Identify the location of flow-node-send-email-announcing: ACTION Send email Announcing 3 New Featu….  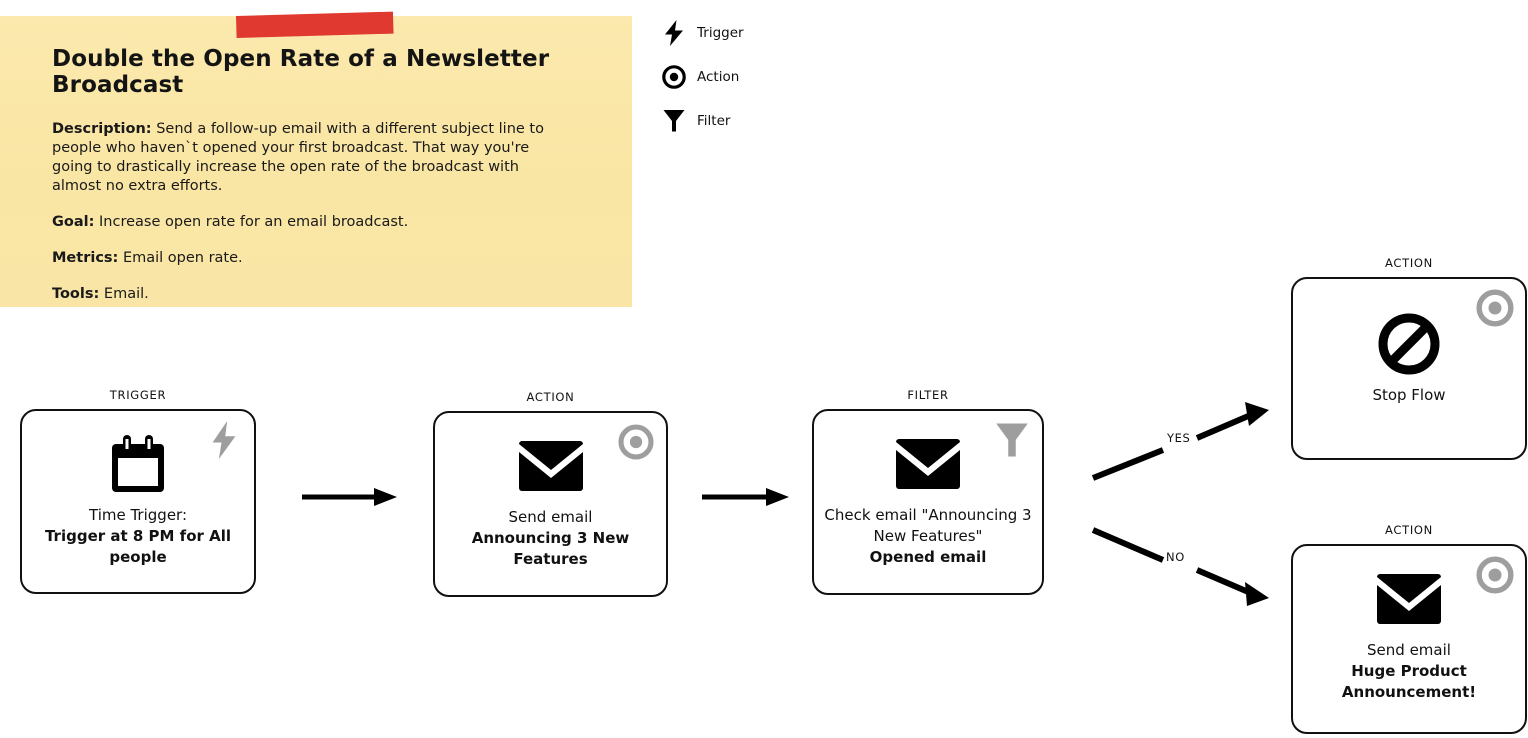
(550, 493).